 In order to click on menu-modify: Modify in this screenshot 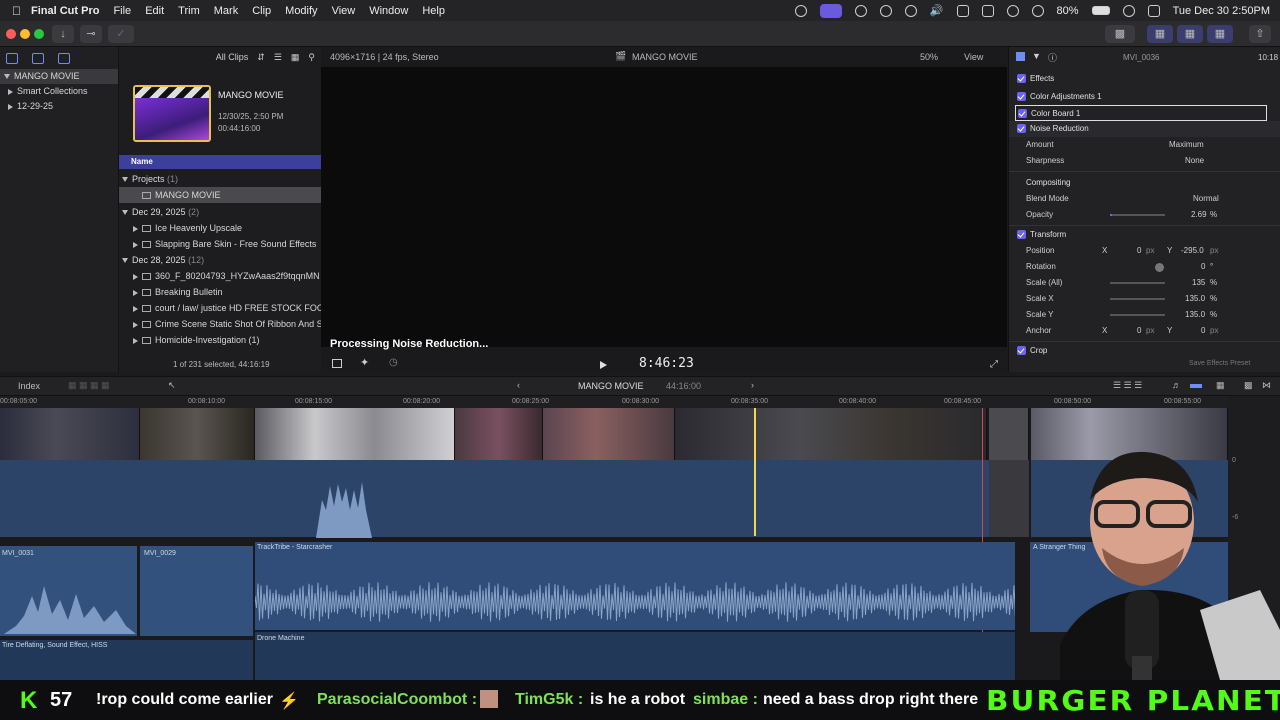, I will do `click(301, 11)`.